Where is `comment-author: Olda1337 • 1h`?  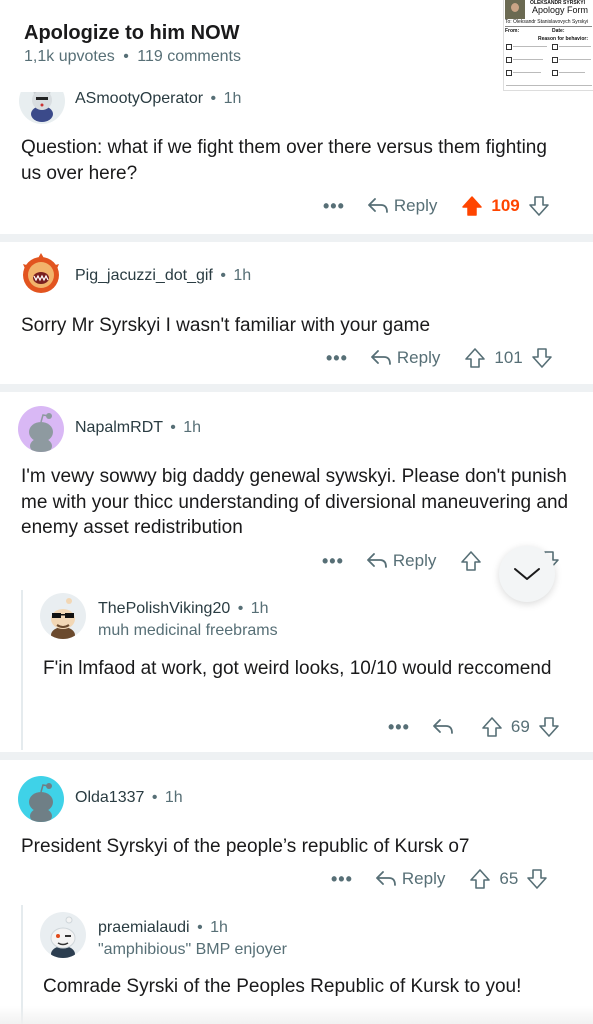
comment-author: Olda1337 • 1h is located at coordinates (129, 798).